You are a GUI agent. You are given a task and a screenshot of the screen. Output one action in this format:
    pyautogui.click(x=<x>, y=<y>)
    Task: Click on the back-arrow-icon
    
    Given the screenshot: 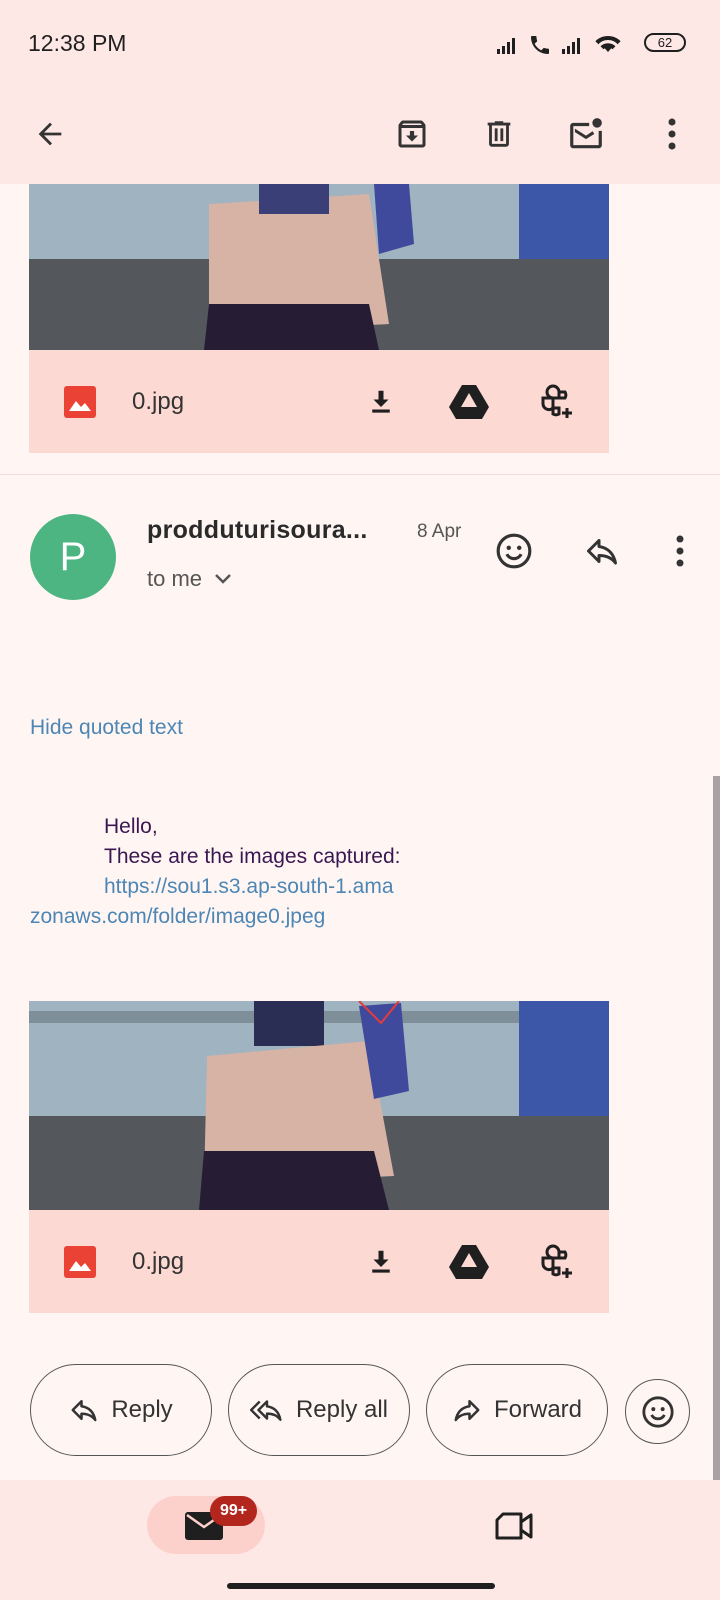 What is the action you would take?
    pyautogui.click(x=50, y=134)
    